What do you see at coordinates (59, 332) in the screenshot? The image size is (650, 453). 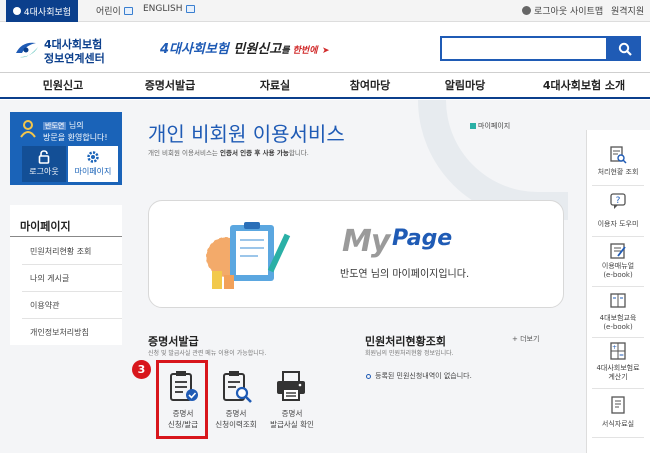 I see `left-menu-item: 개인정보처리방침` at bounding box center [59, 332].